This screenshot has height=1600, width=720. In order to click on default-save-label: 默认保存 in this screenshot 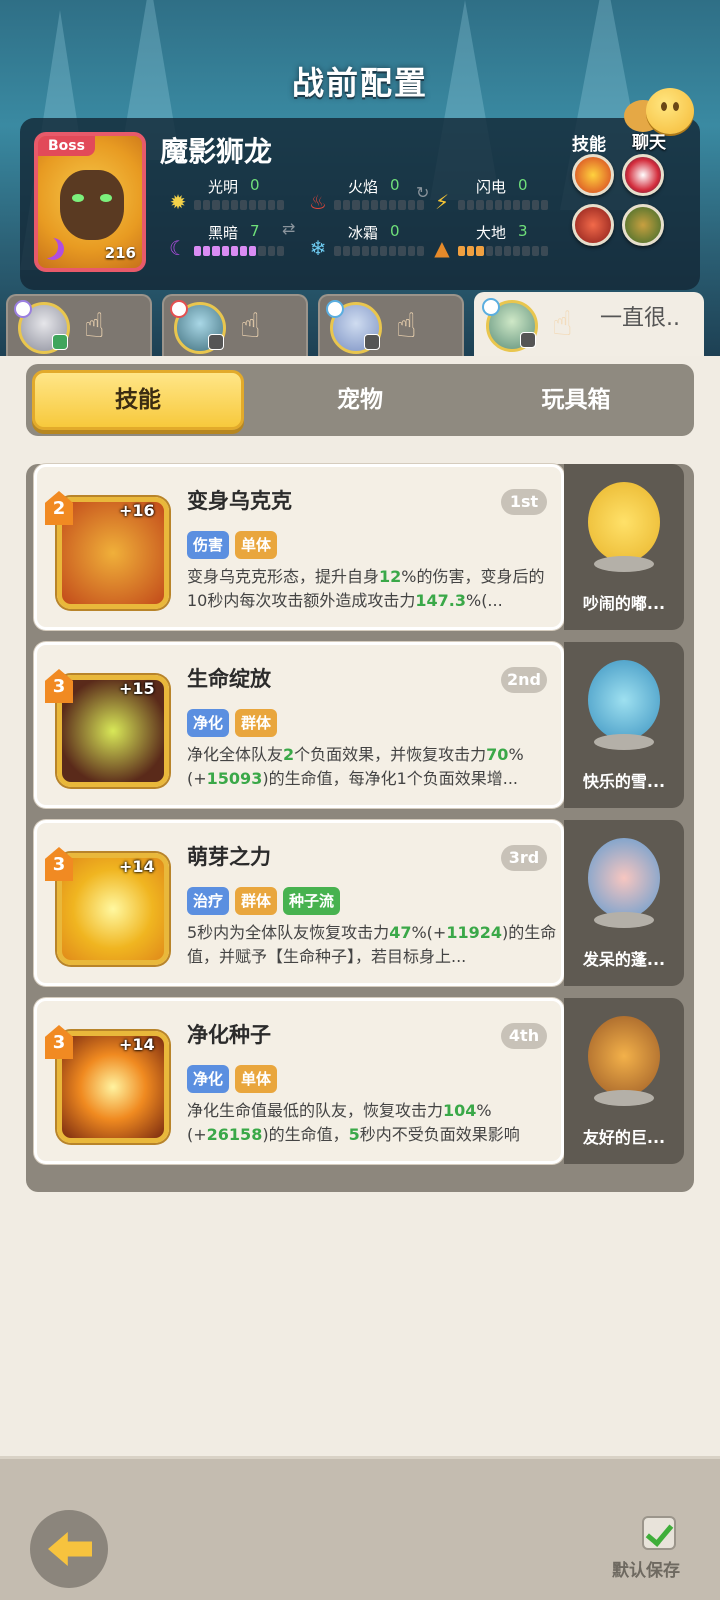, I will do `click(646, 1571)`.